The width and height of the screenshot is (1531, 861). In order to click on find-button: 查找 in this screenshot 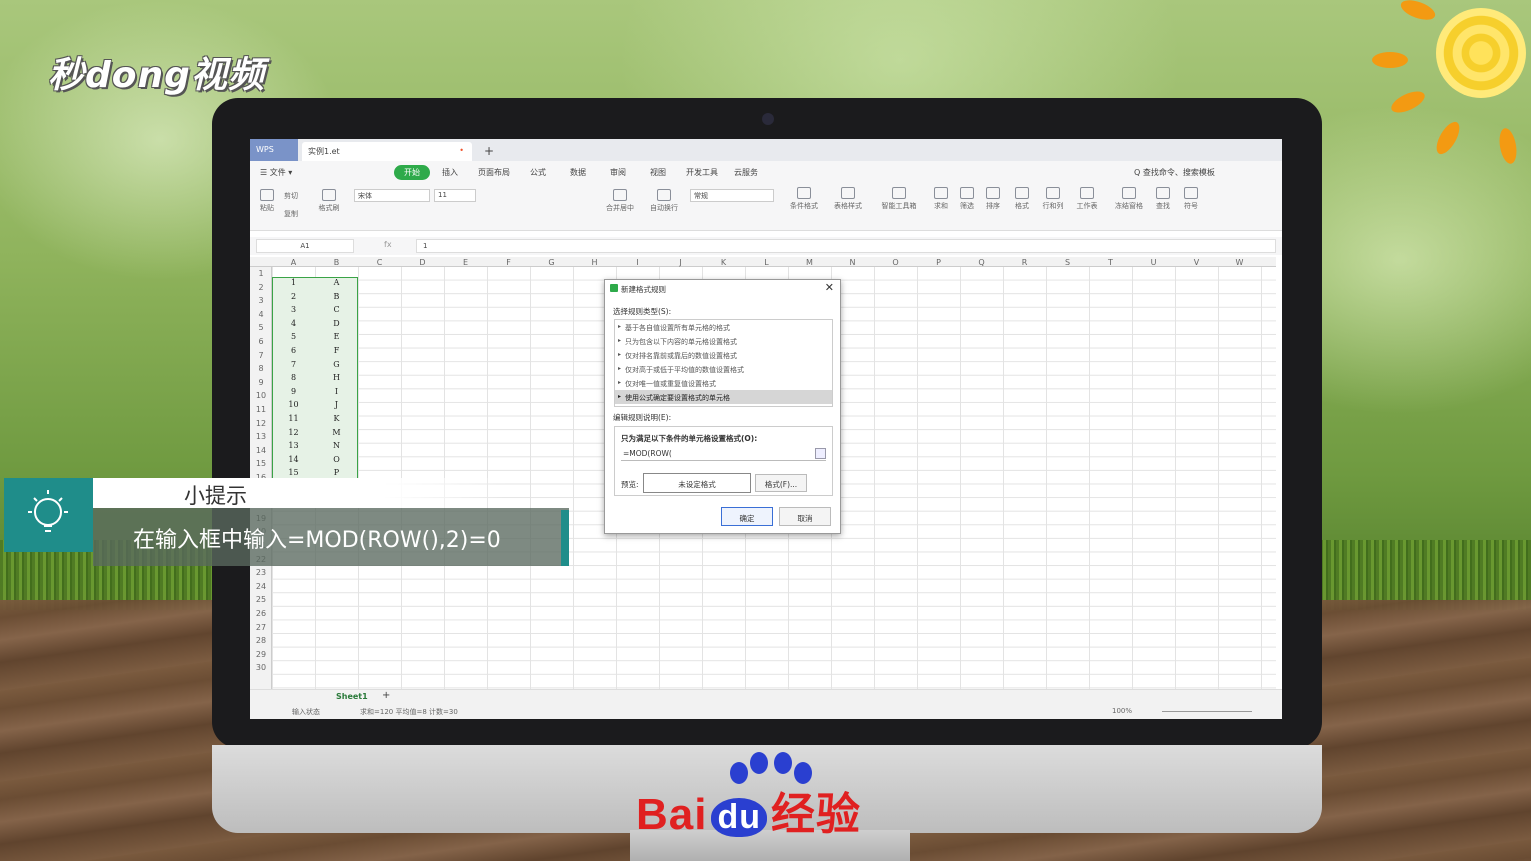, I will do `click(1163, 199)`.